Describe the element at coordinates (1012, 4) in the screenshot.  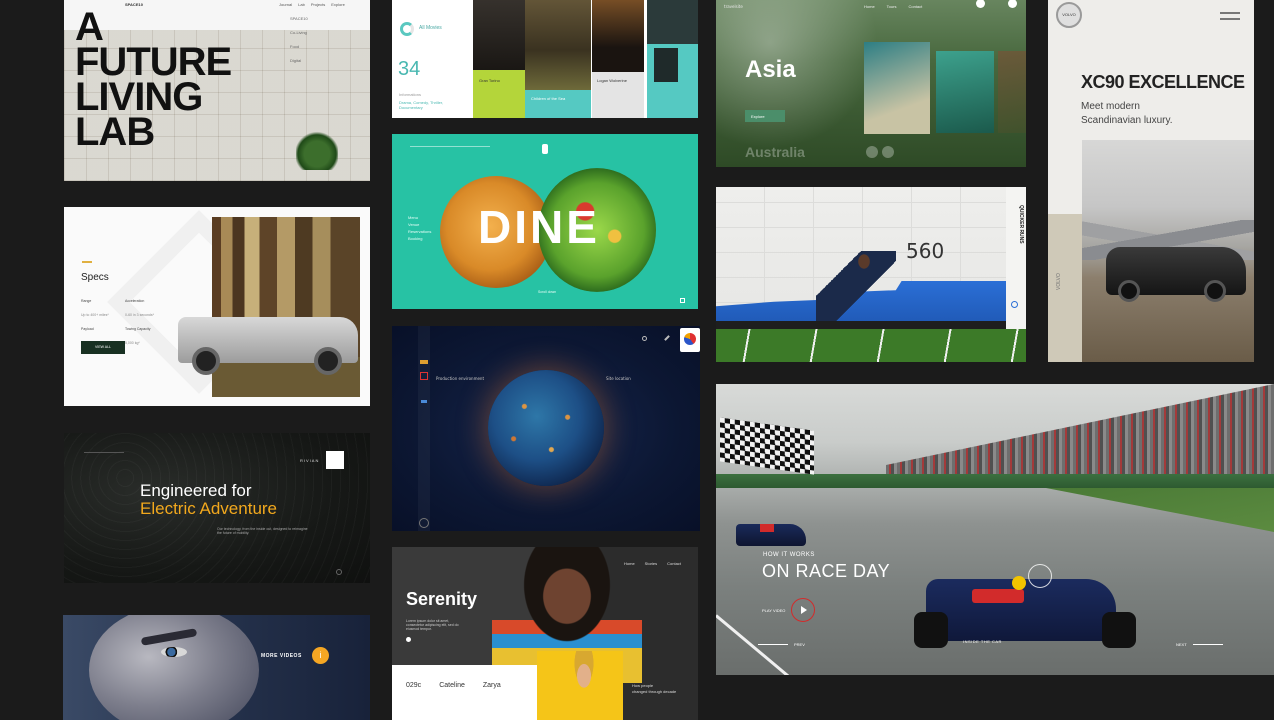
I see `asia-menu-icon` at that location.